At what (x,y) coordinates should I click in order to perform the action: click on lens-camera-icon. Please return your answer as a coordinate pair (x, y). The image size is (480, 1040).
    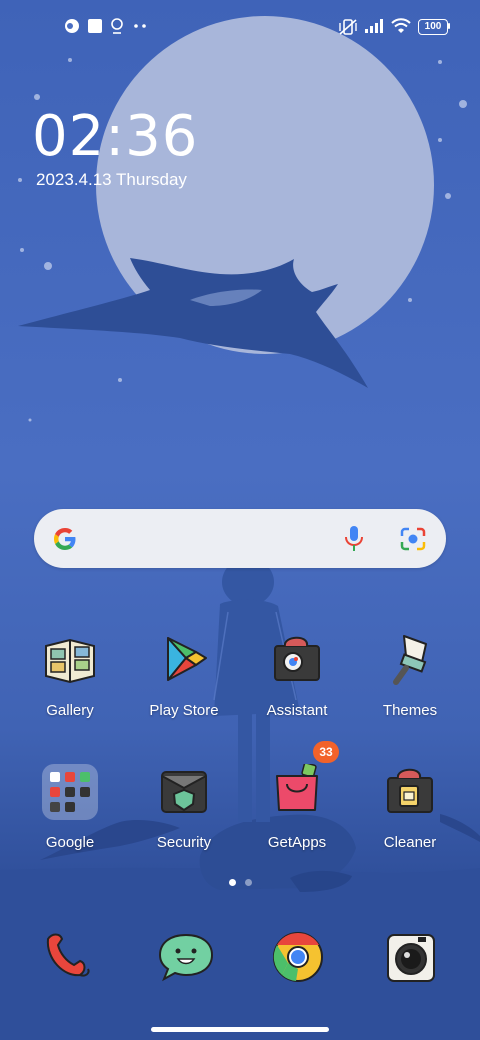
    Looking at the image, I should click on (413, 539).